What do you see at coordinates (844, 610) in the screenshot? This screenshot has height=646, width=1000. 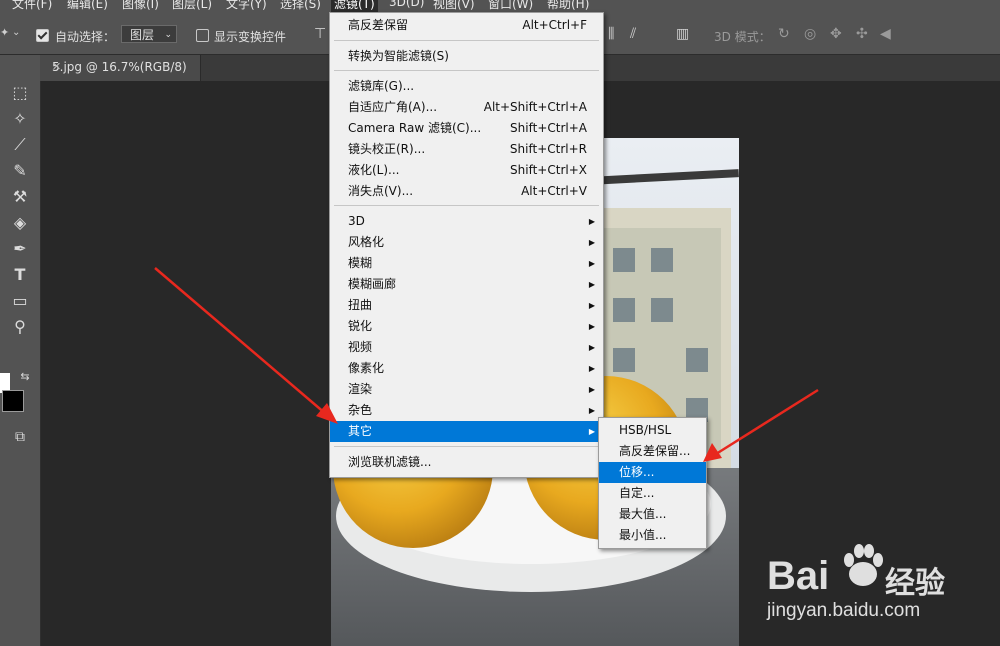 I see `watermark-url: jingyan.baidu.com` at bounding box center [844, 610].